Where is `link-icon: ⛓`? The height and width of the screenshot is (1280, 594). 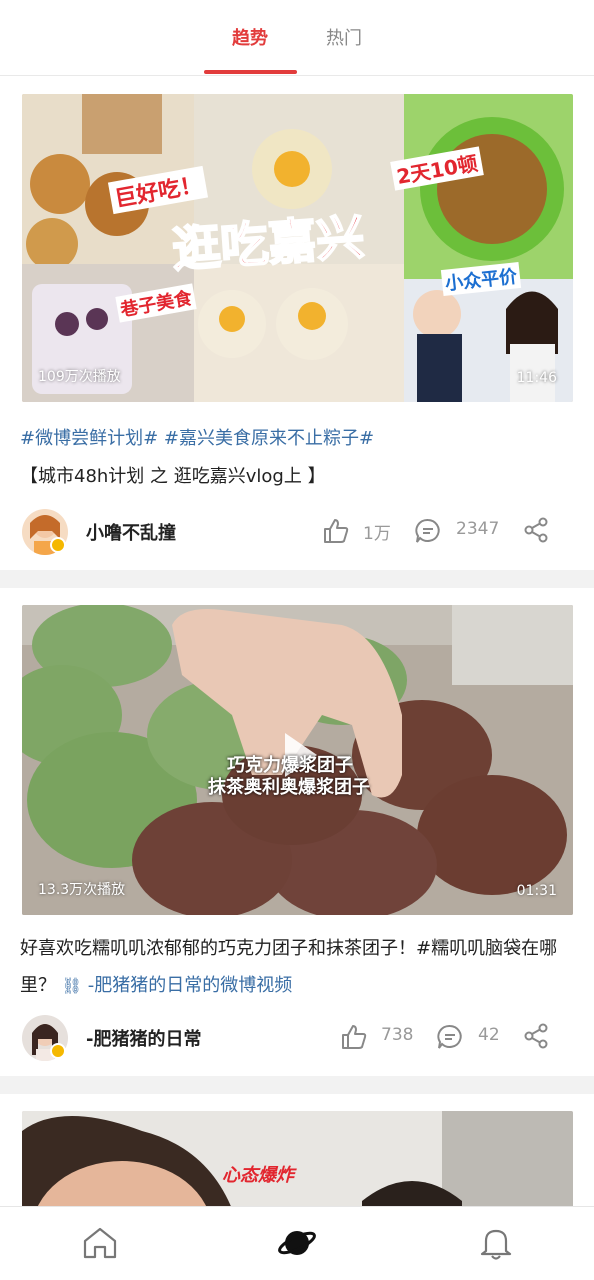 link-icon: ⛓ is located at coordinates (72, 985).